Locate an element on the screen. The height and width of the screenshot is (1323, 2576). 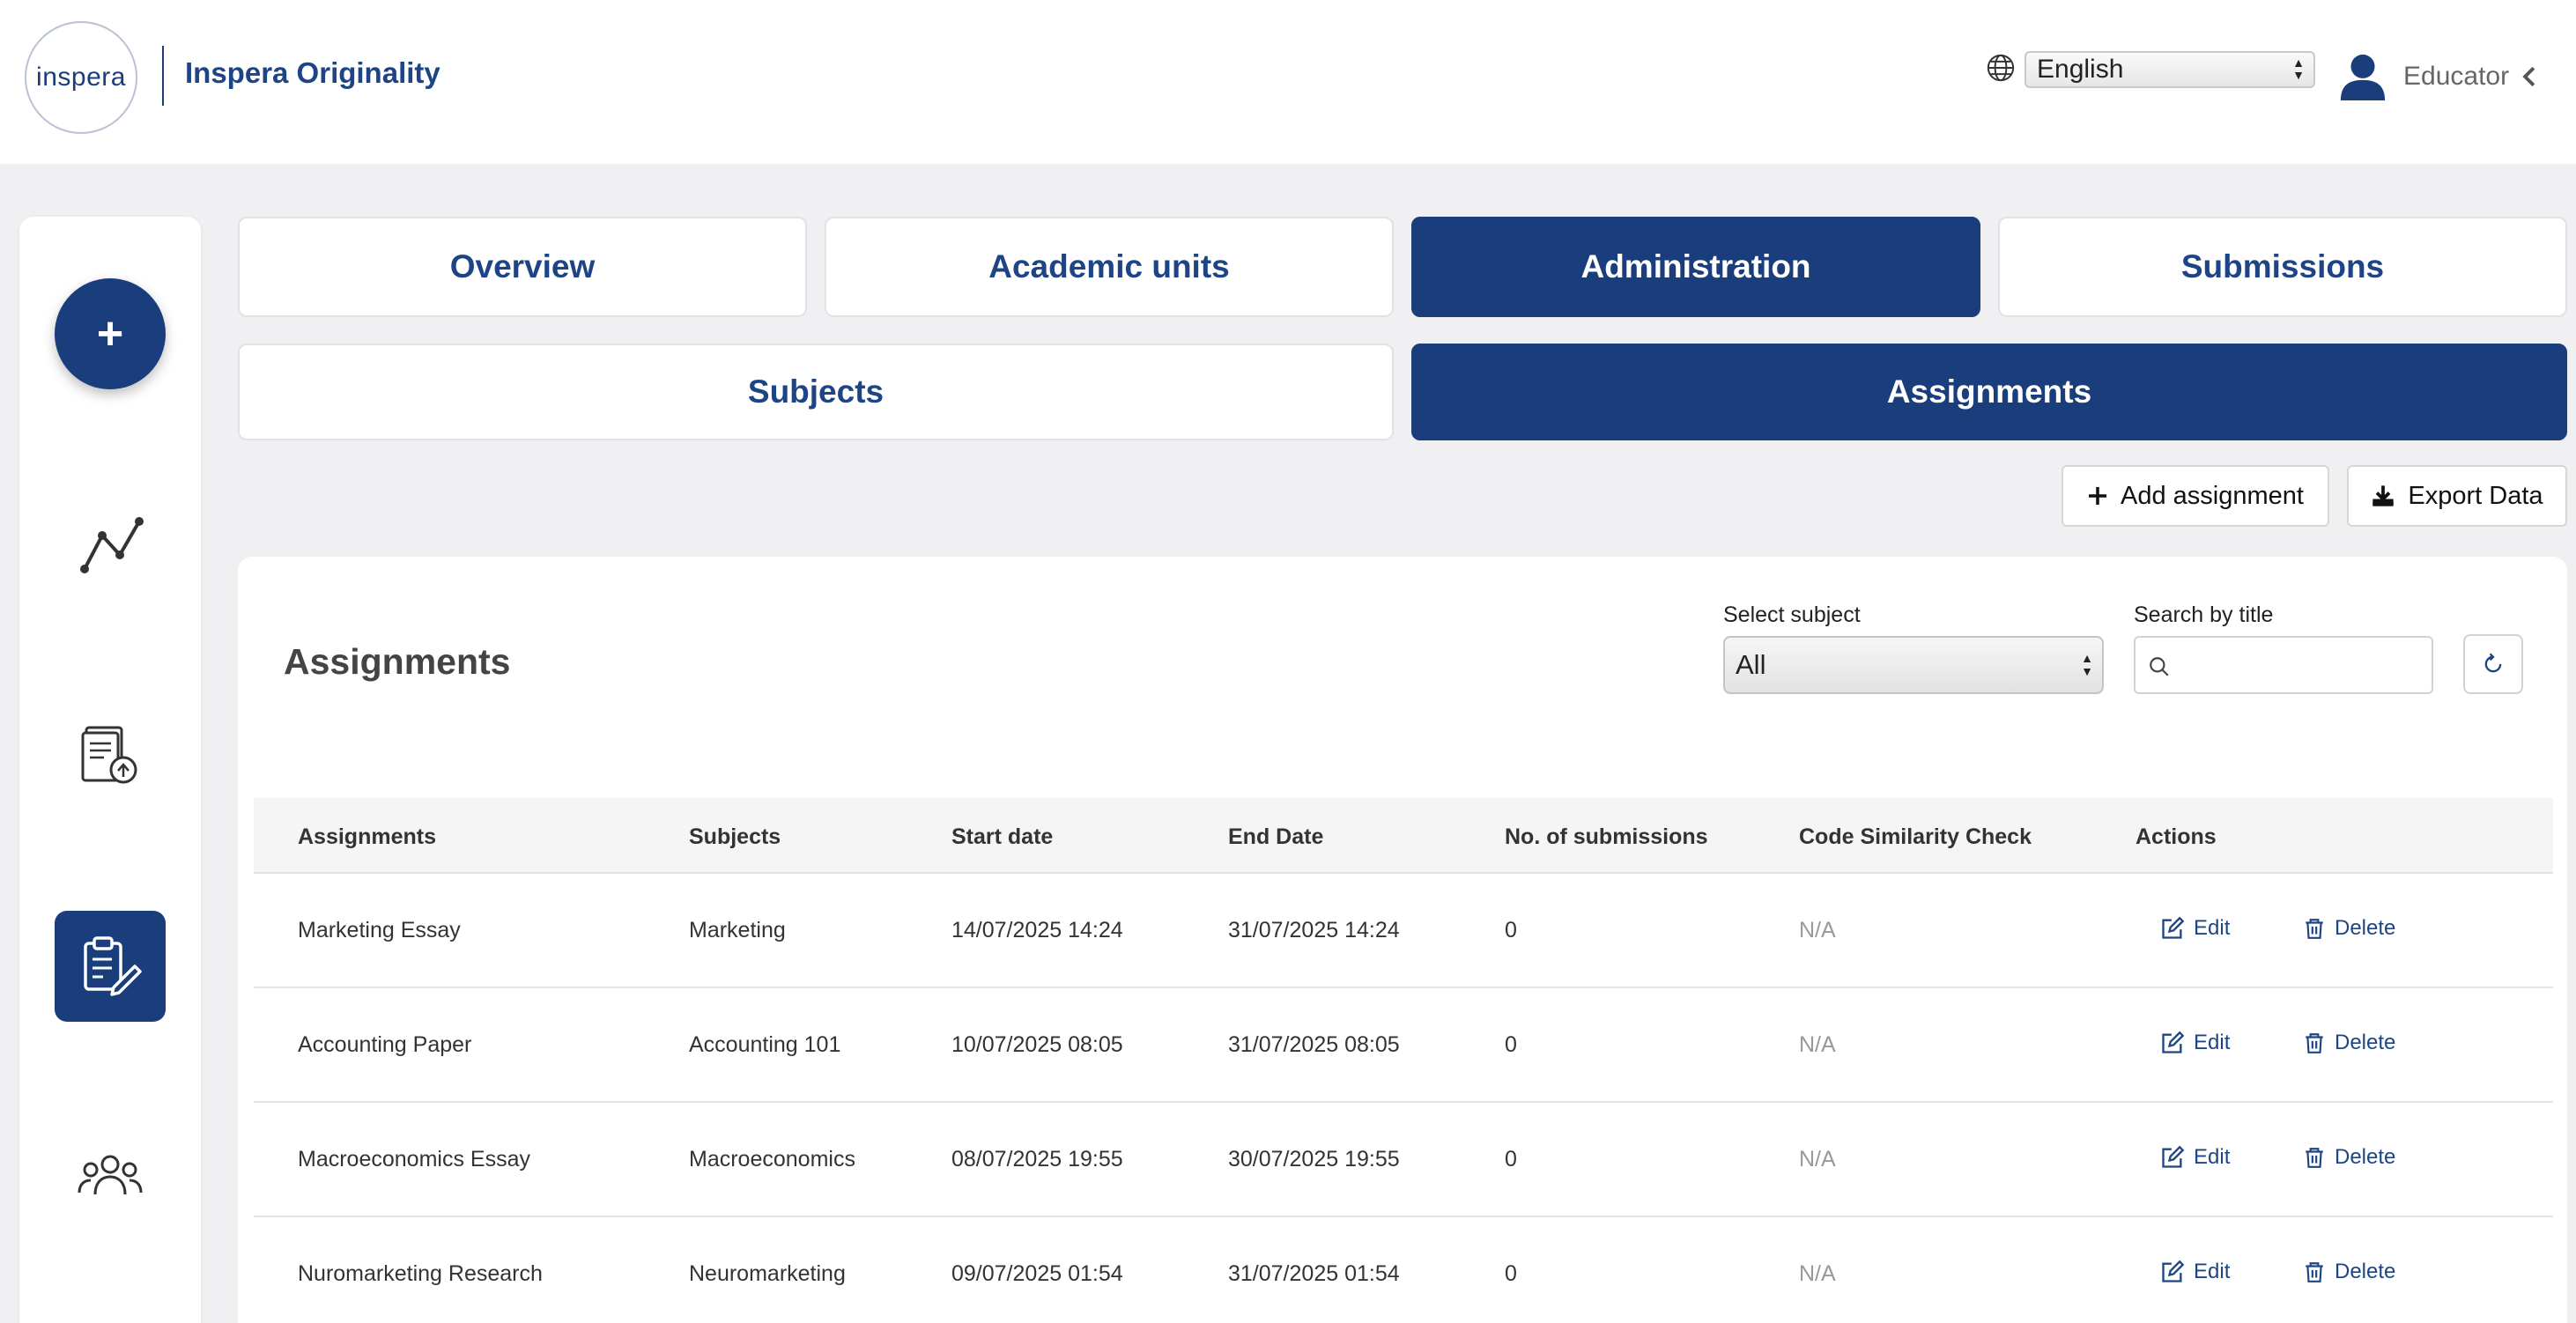
plus-icon: + is located at coordinates (110, 333).